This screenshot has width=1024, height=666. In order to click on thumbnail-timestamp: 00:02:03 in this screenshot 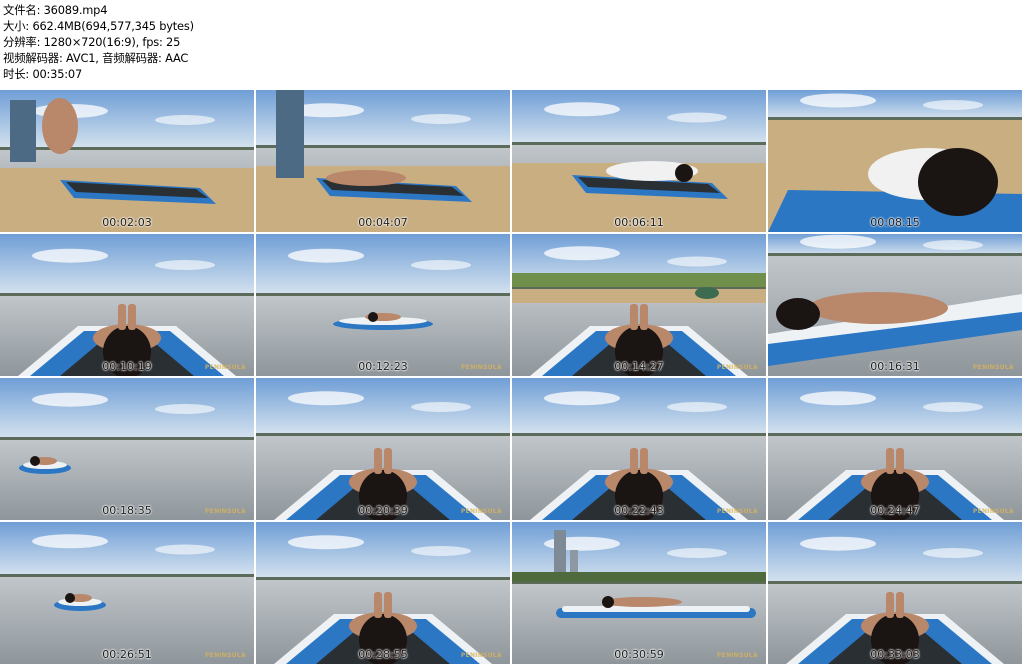, I will do `click(127, 222)`.